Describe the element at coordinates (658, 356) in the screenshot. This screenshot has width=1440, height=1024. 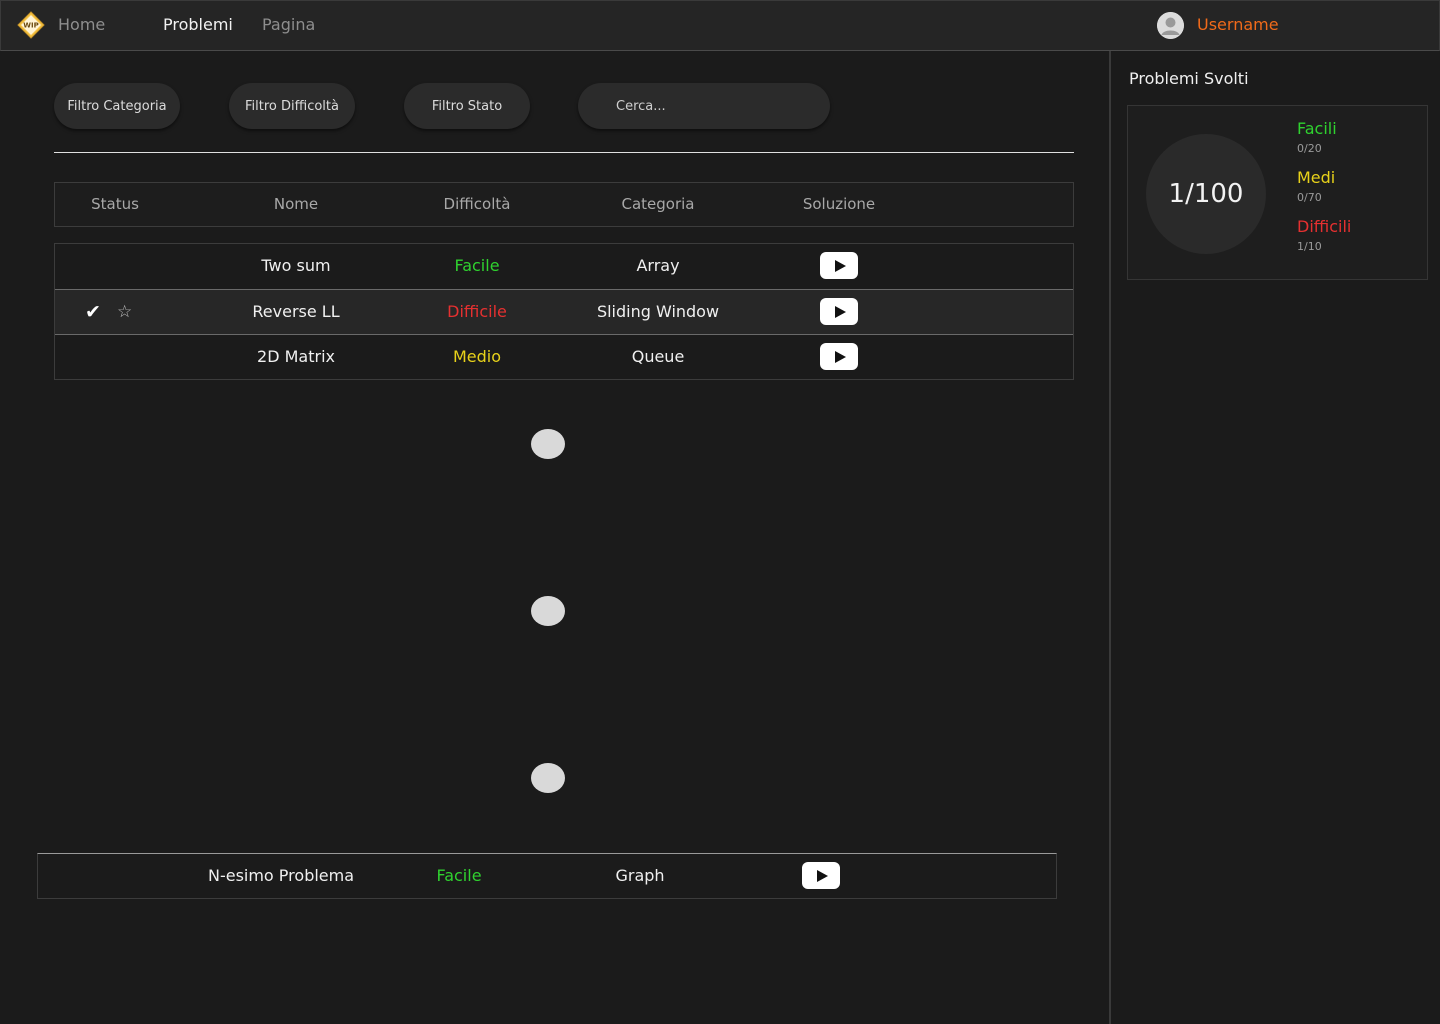
I see `problem-category: Queue` at that location.